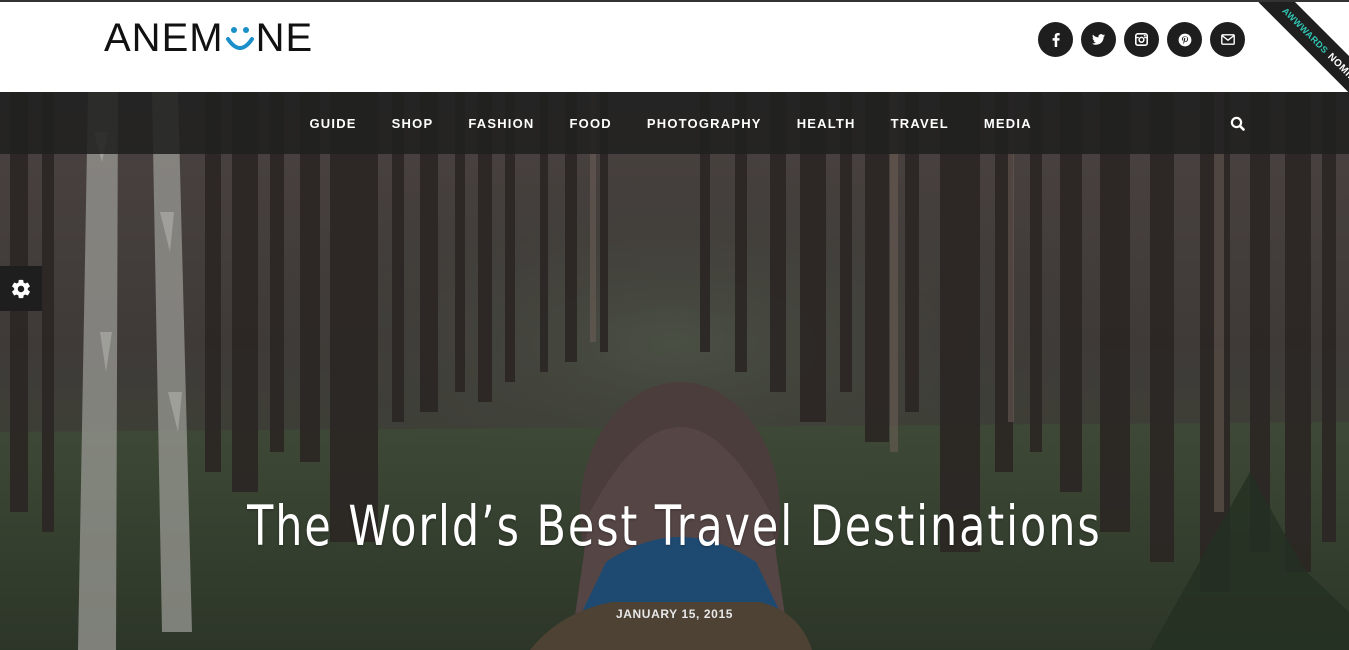  What do you see at coordinates (501, 123) in the screenshot?
I see `nav-item-fashion: FASHION` at bounding box center [501, 123].